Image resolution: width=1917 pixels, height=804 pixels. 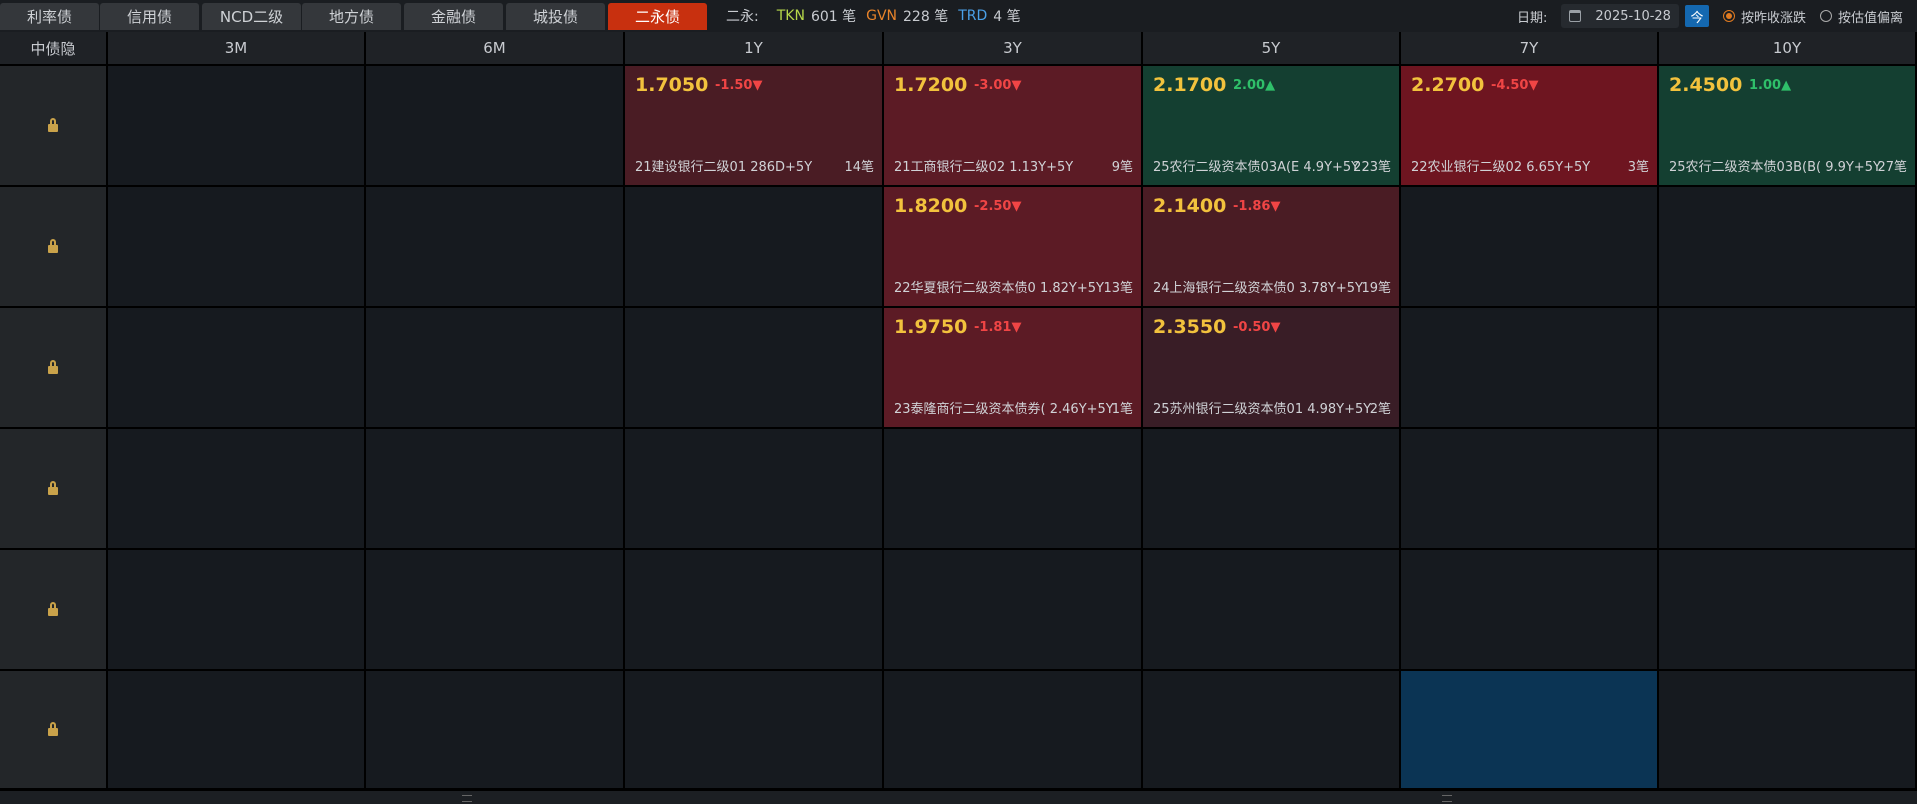 I want to click on column-header-7Y: 7Y, so click(x=1530, y=49).